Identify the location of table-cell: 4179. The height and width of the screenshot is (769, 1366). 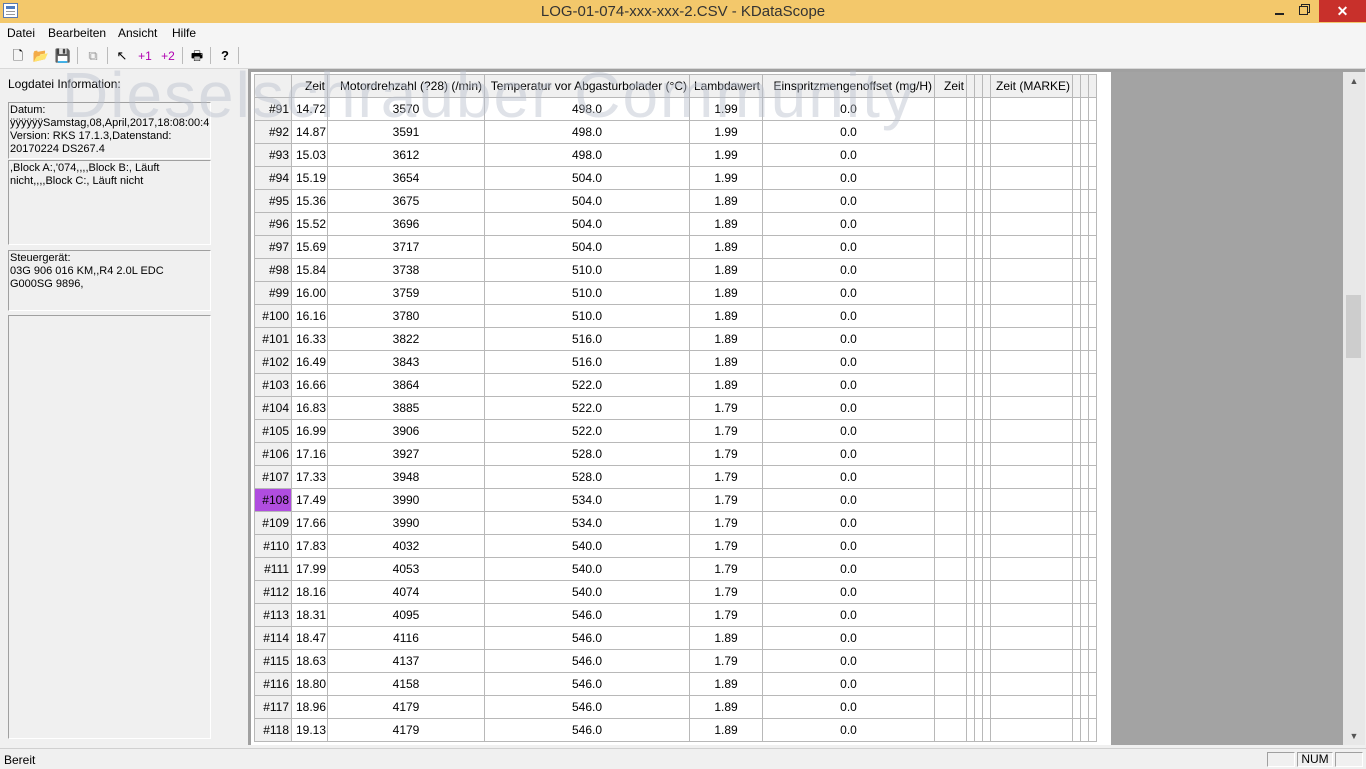
(406, 707).